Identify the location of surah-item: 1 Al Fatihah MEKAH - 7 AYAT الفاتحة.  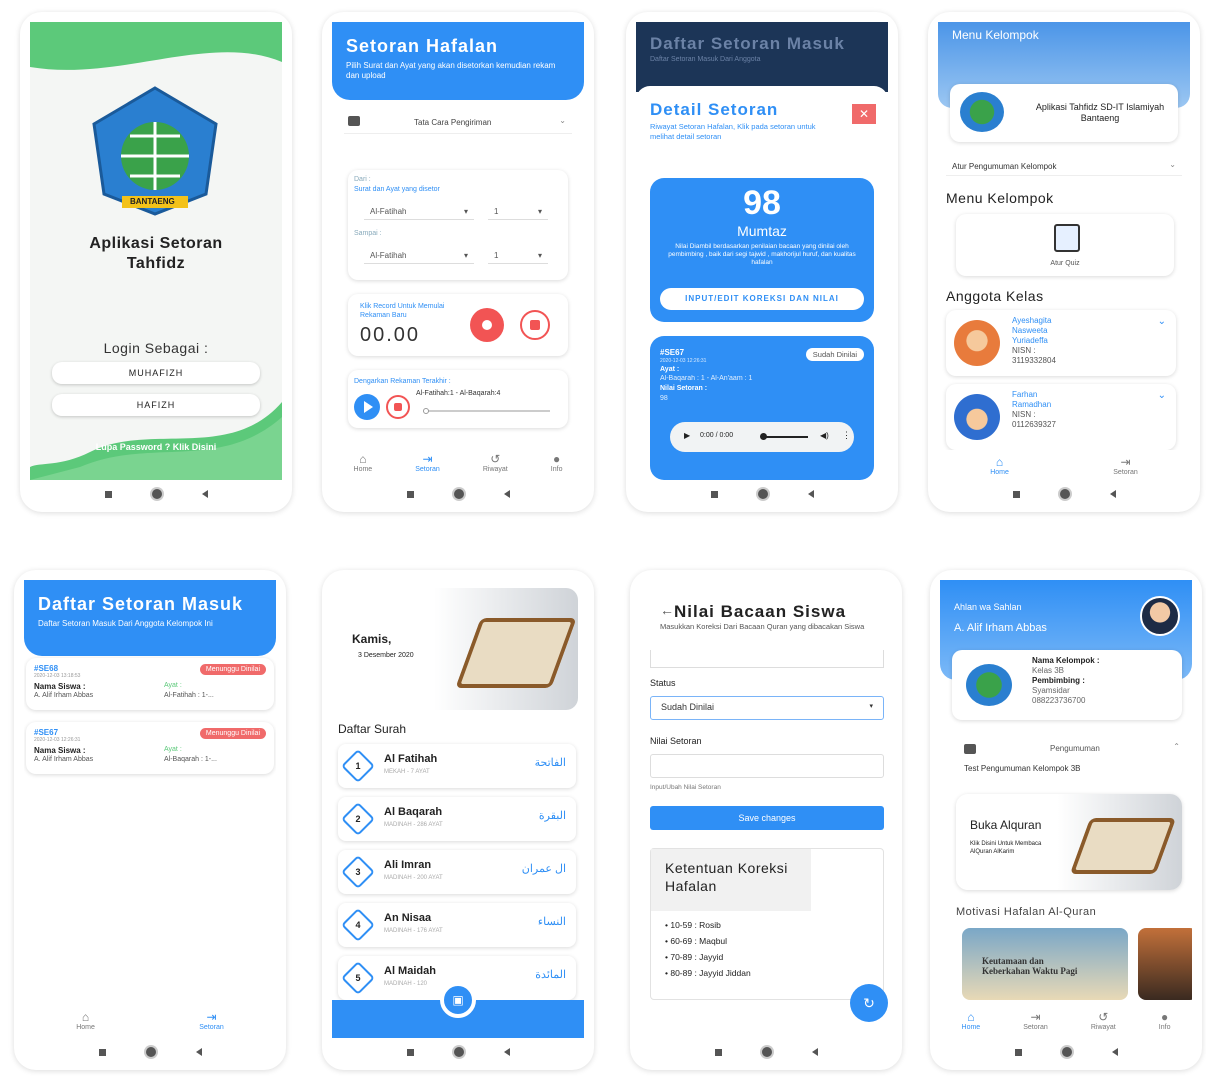
(457, 766).